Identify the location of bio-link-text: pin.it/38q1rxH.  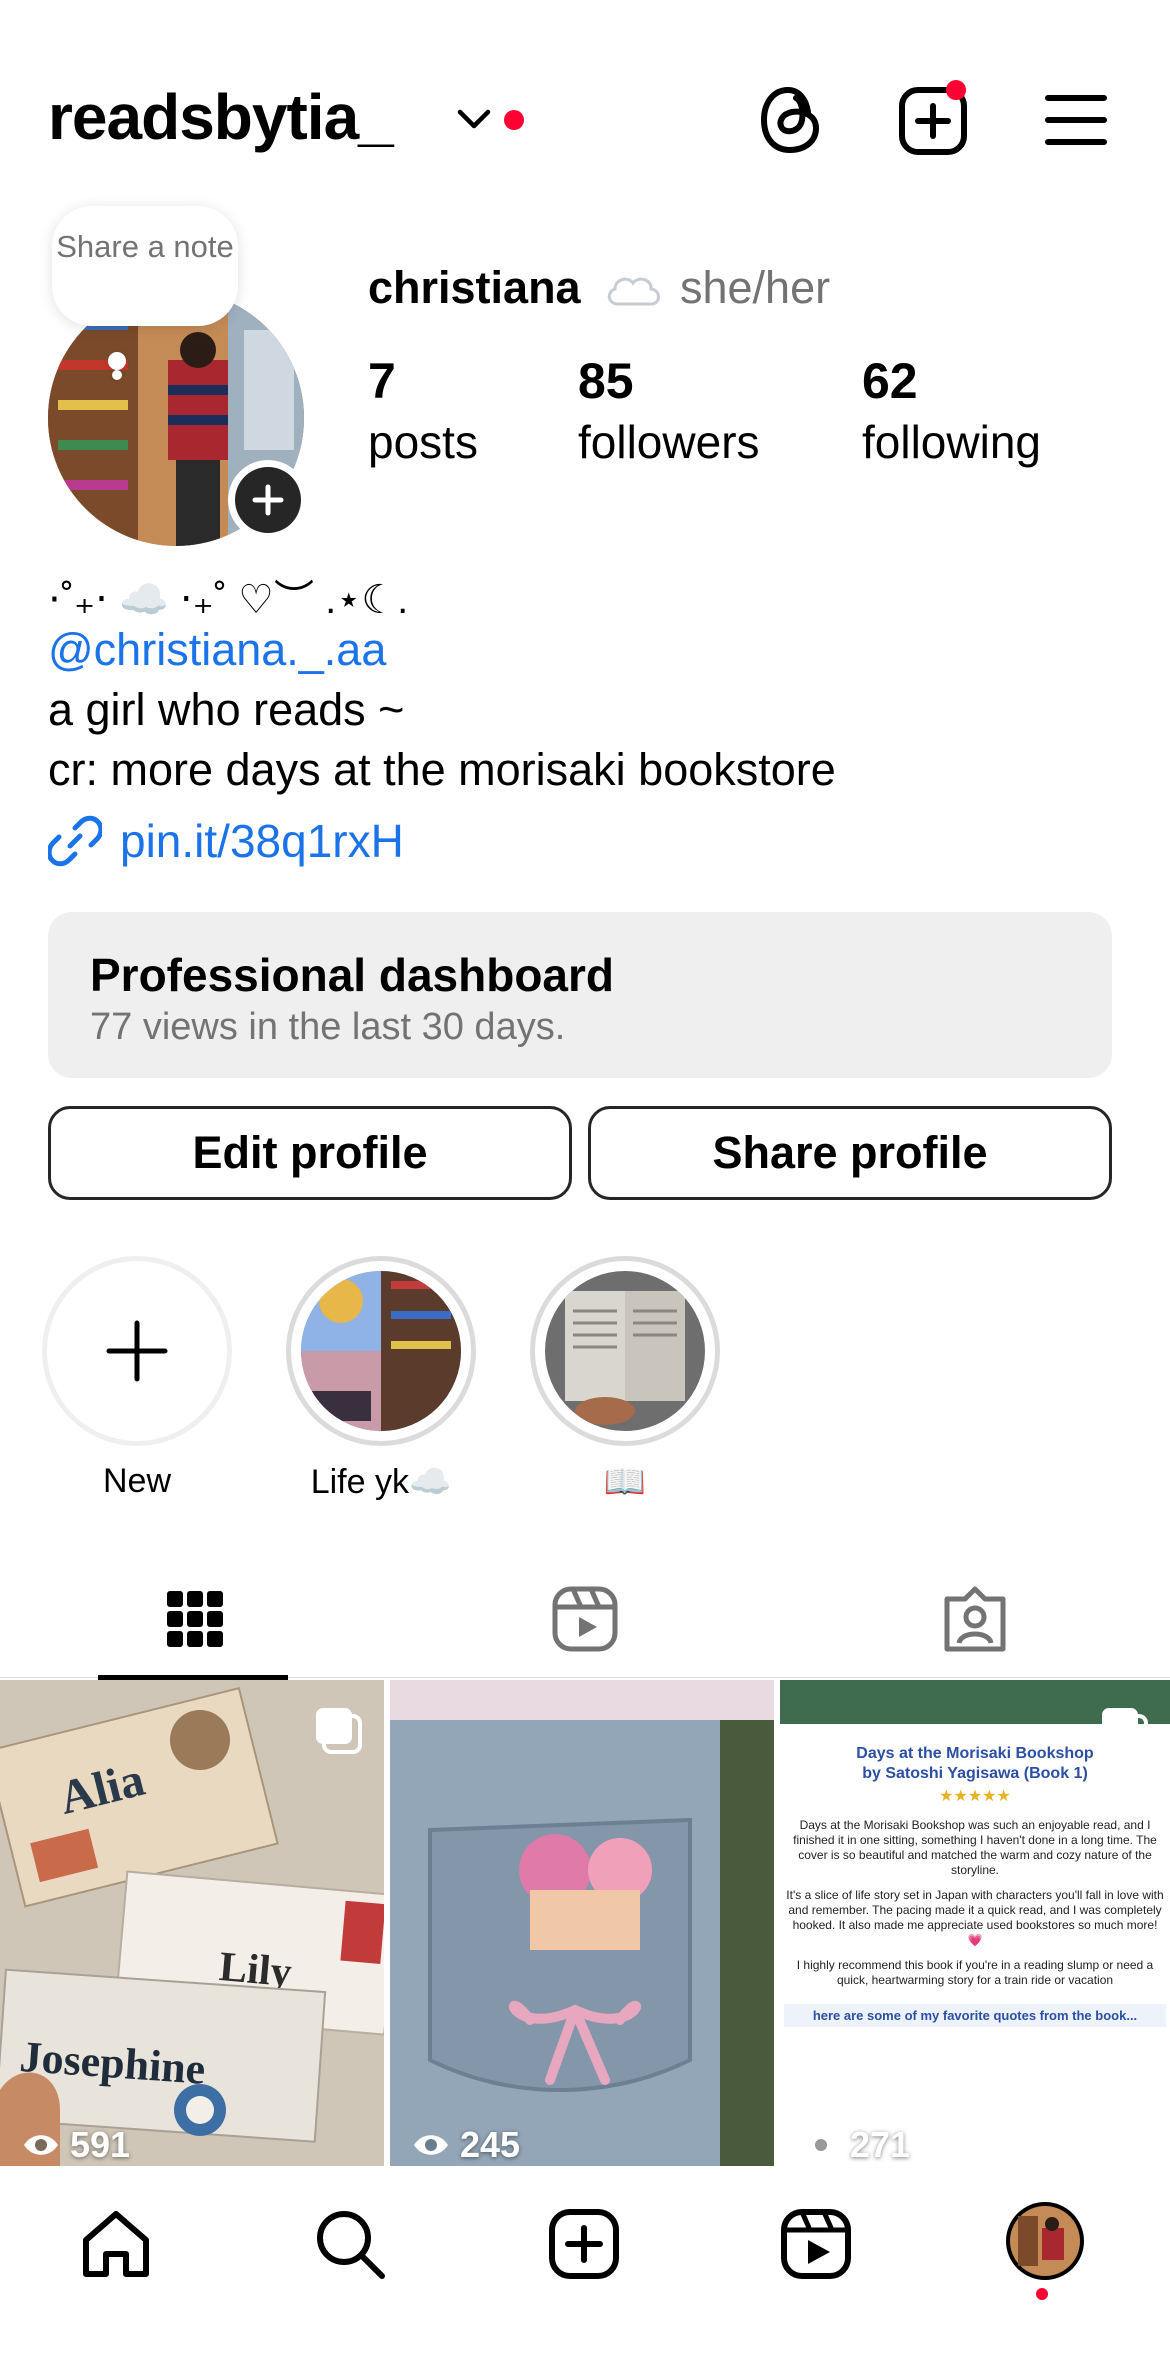
(262, 841).